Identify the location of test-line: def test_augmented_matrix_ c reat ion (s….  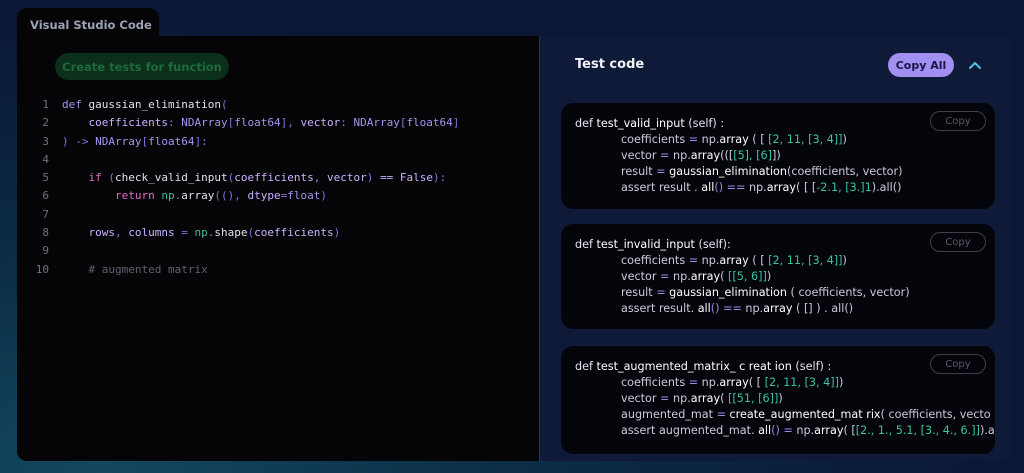
(703, 366).